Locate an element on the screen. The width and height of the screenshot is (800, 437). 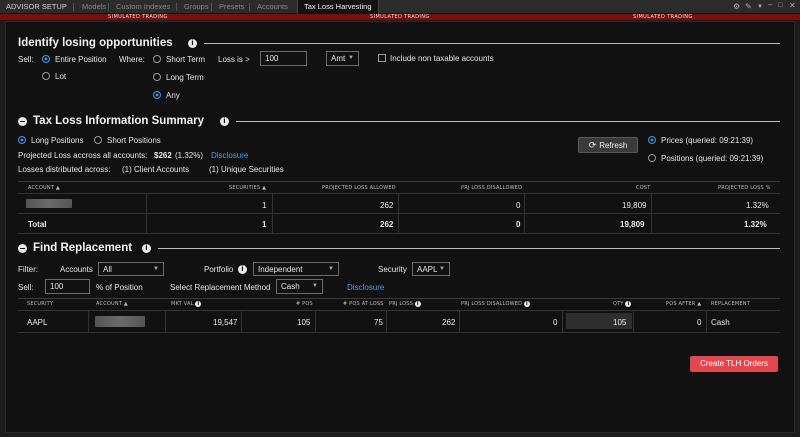
replacement-disclosure-link: Disclosure is located at coordinates (365, 287).